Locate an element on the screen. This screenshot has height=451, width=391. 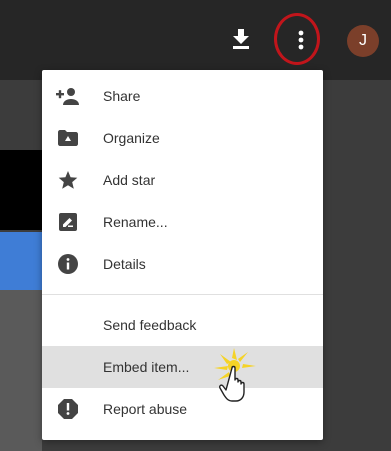
menu-item-label: Details is located at coordinates (124, 264).